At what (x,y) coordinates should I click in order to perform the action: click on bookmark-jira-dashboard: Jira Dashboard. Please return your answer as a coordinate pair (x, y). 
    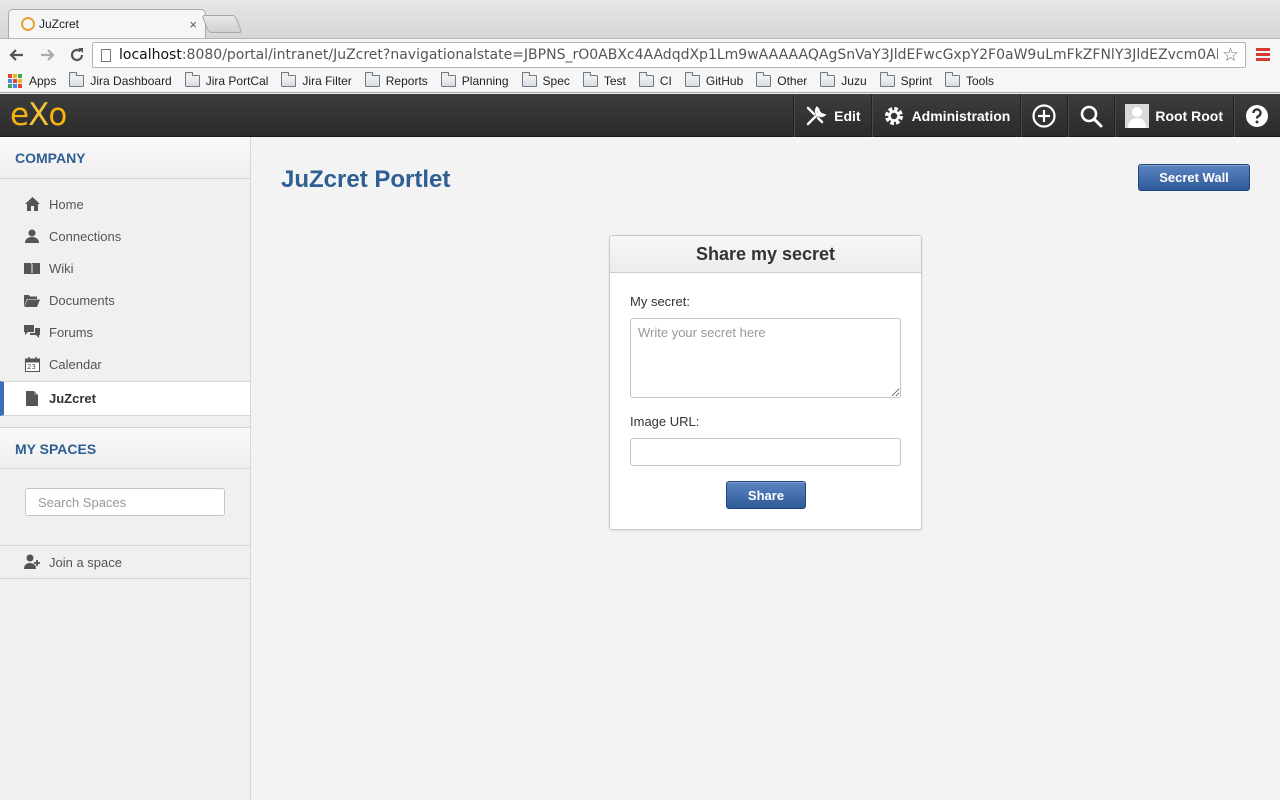
    Looking at the image, I should click on (120, 80).